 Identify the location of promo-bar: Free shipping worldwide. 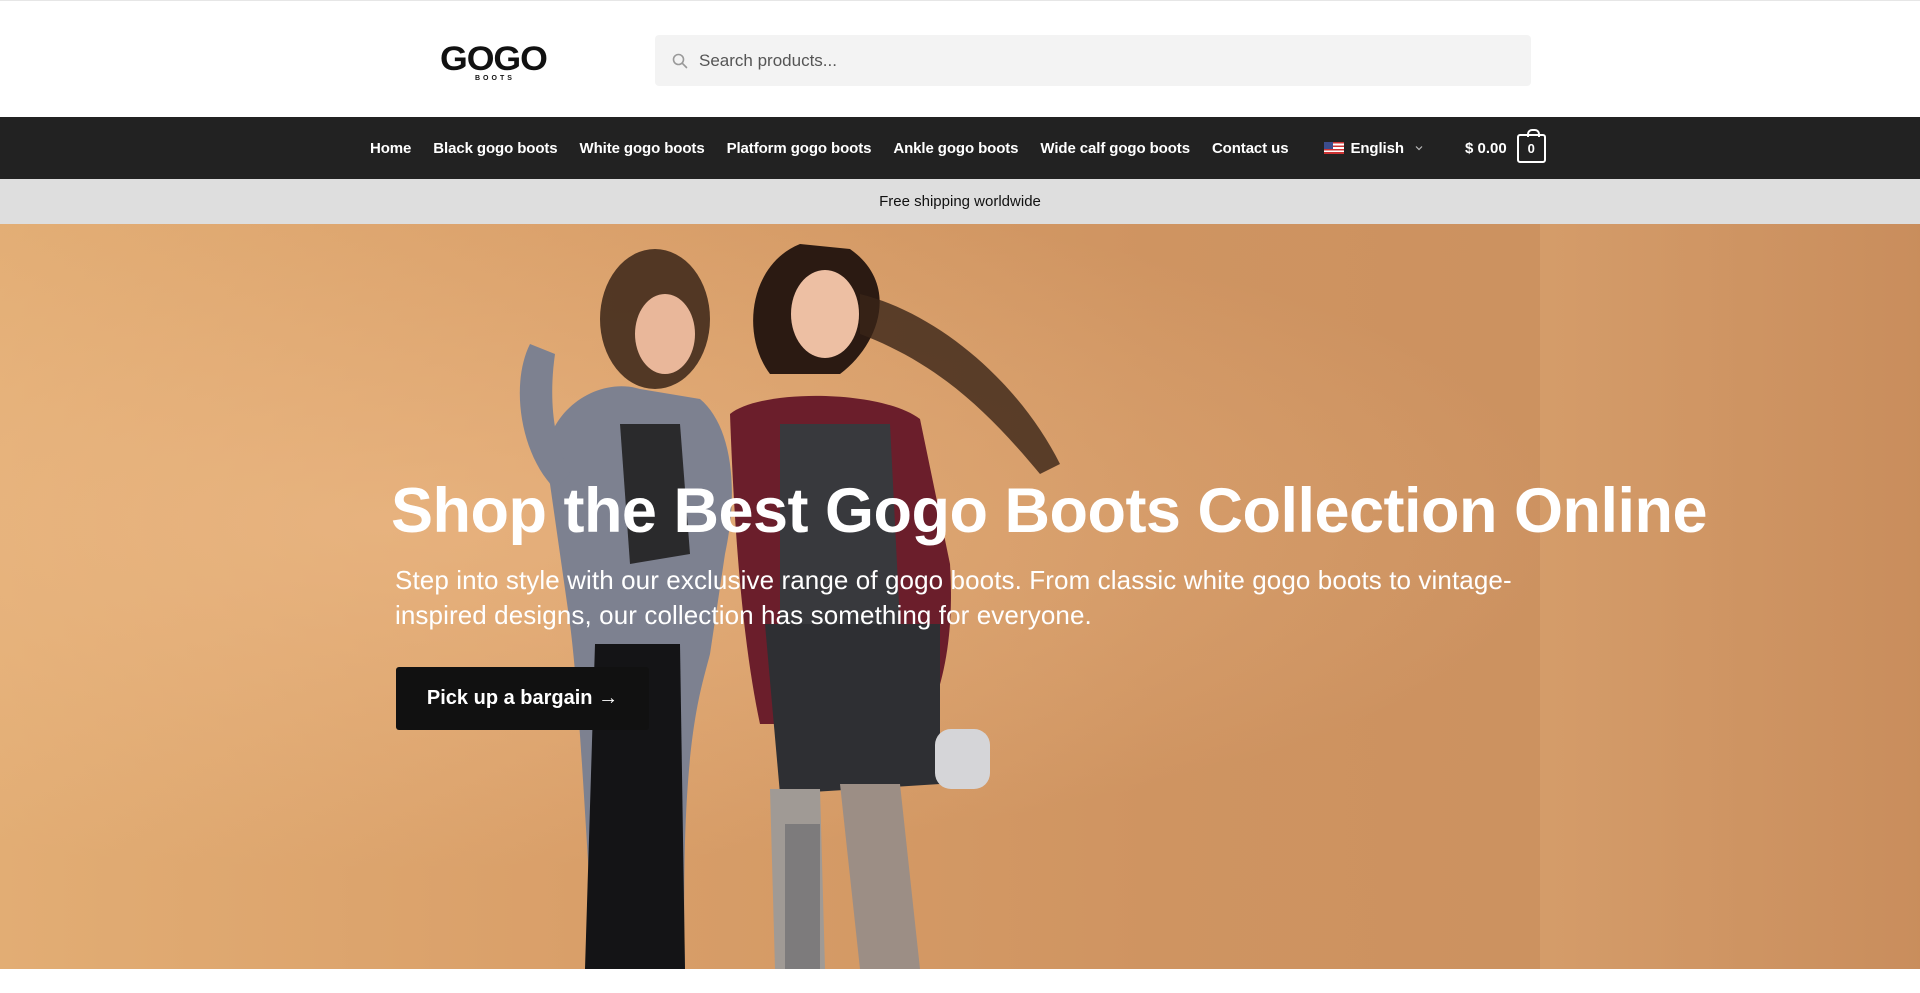
(960, 201).